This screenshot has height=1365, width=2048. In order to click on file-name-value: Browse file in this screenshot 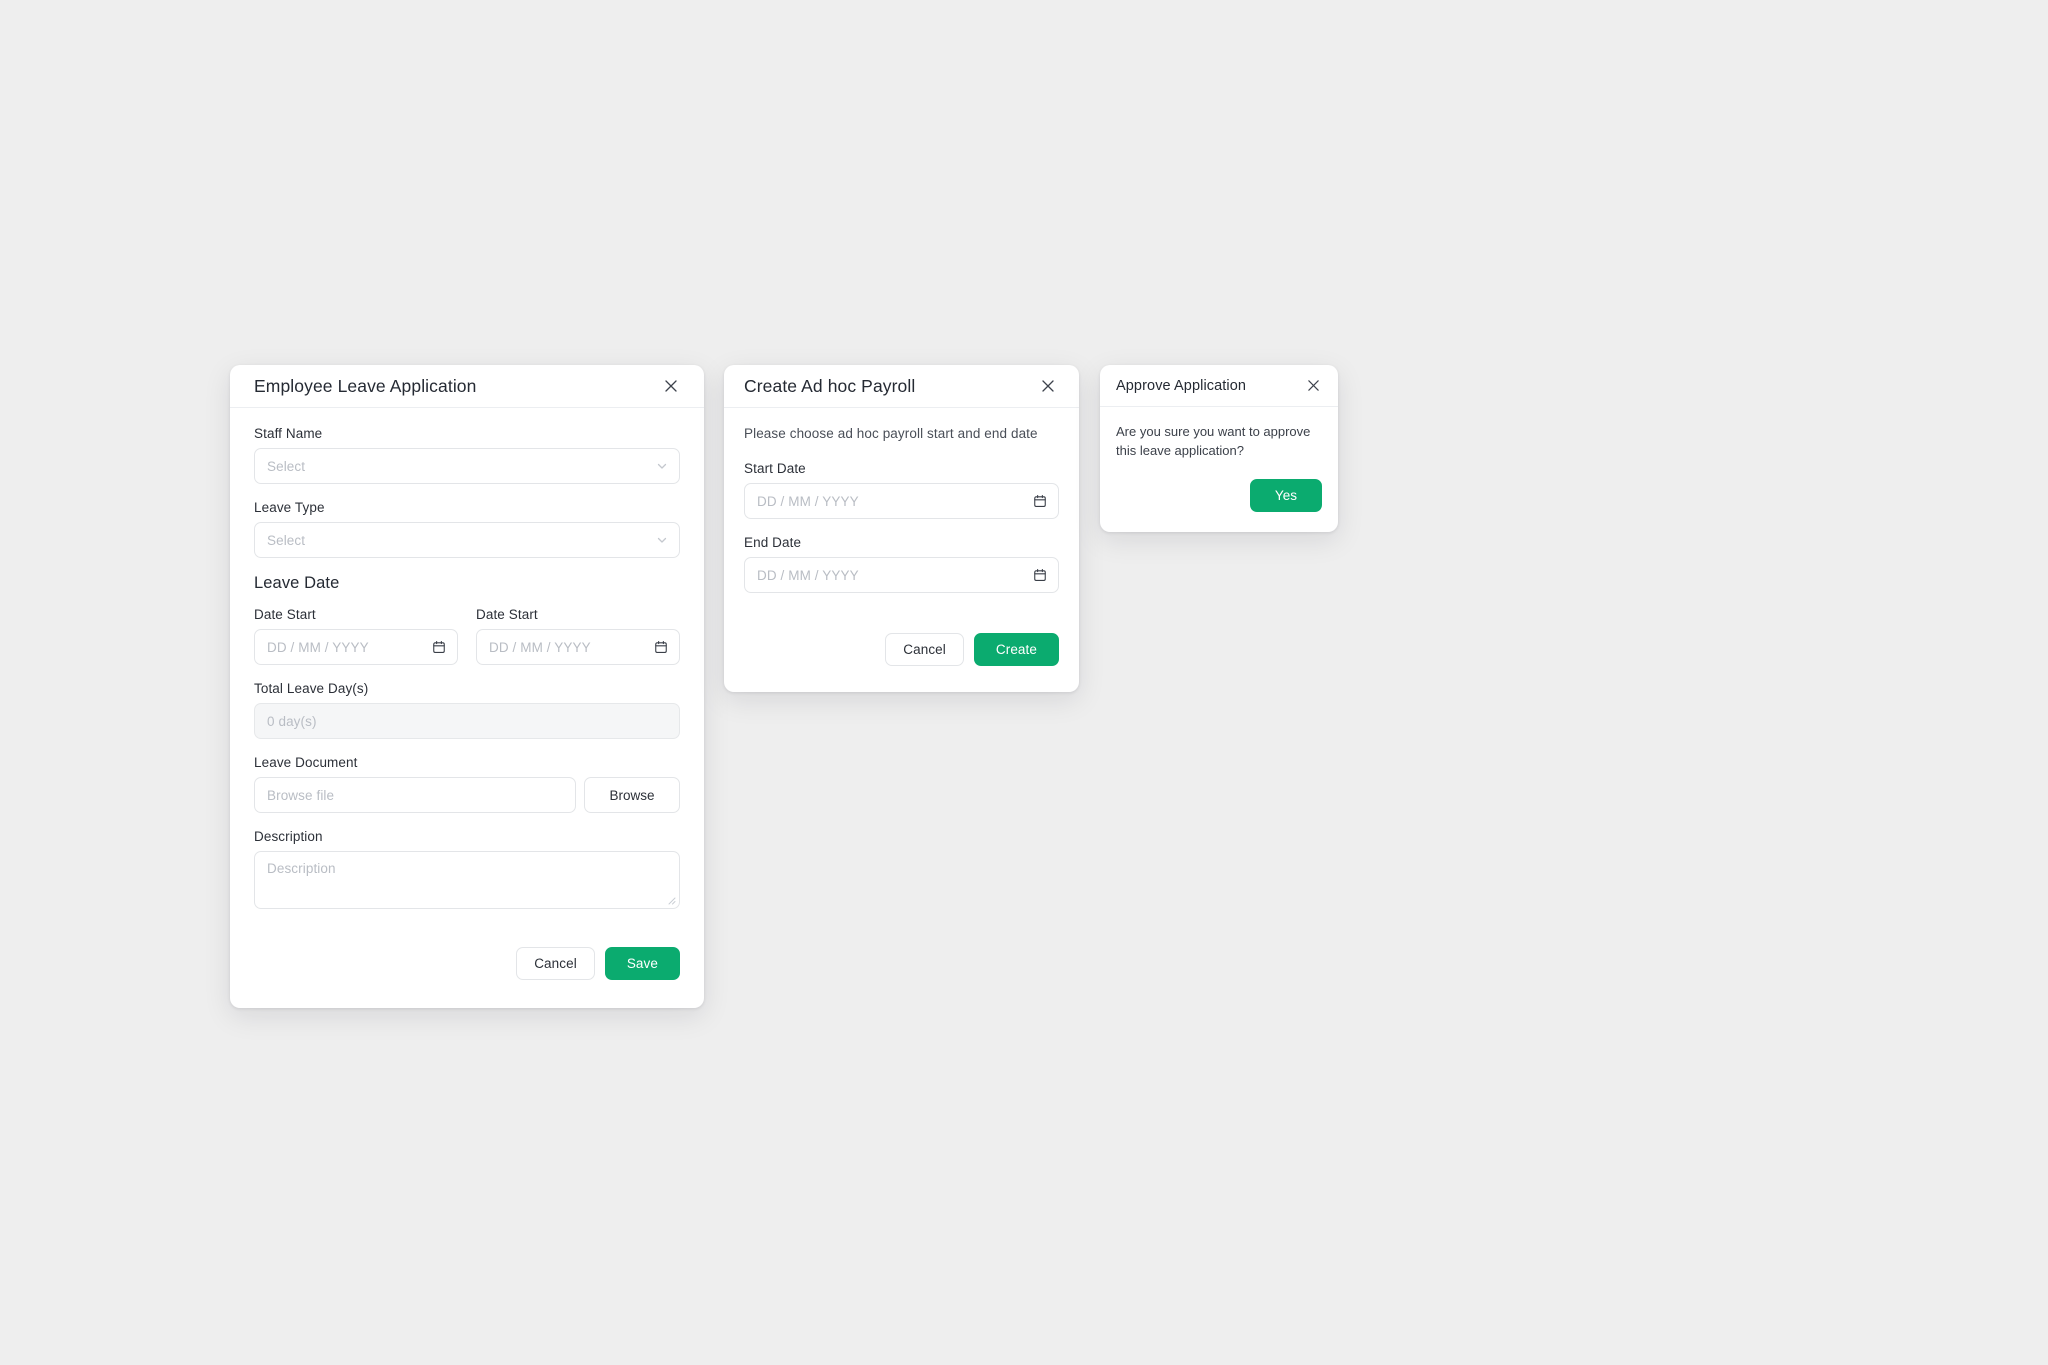, I will do `click(301, 795)`.